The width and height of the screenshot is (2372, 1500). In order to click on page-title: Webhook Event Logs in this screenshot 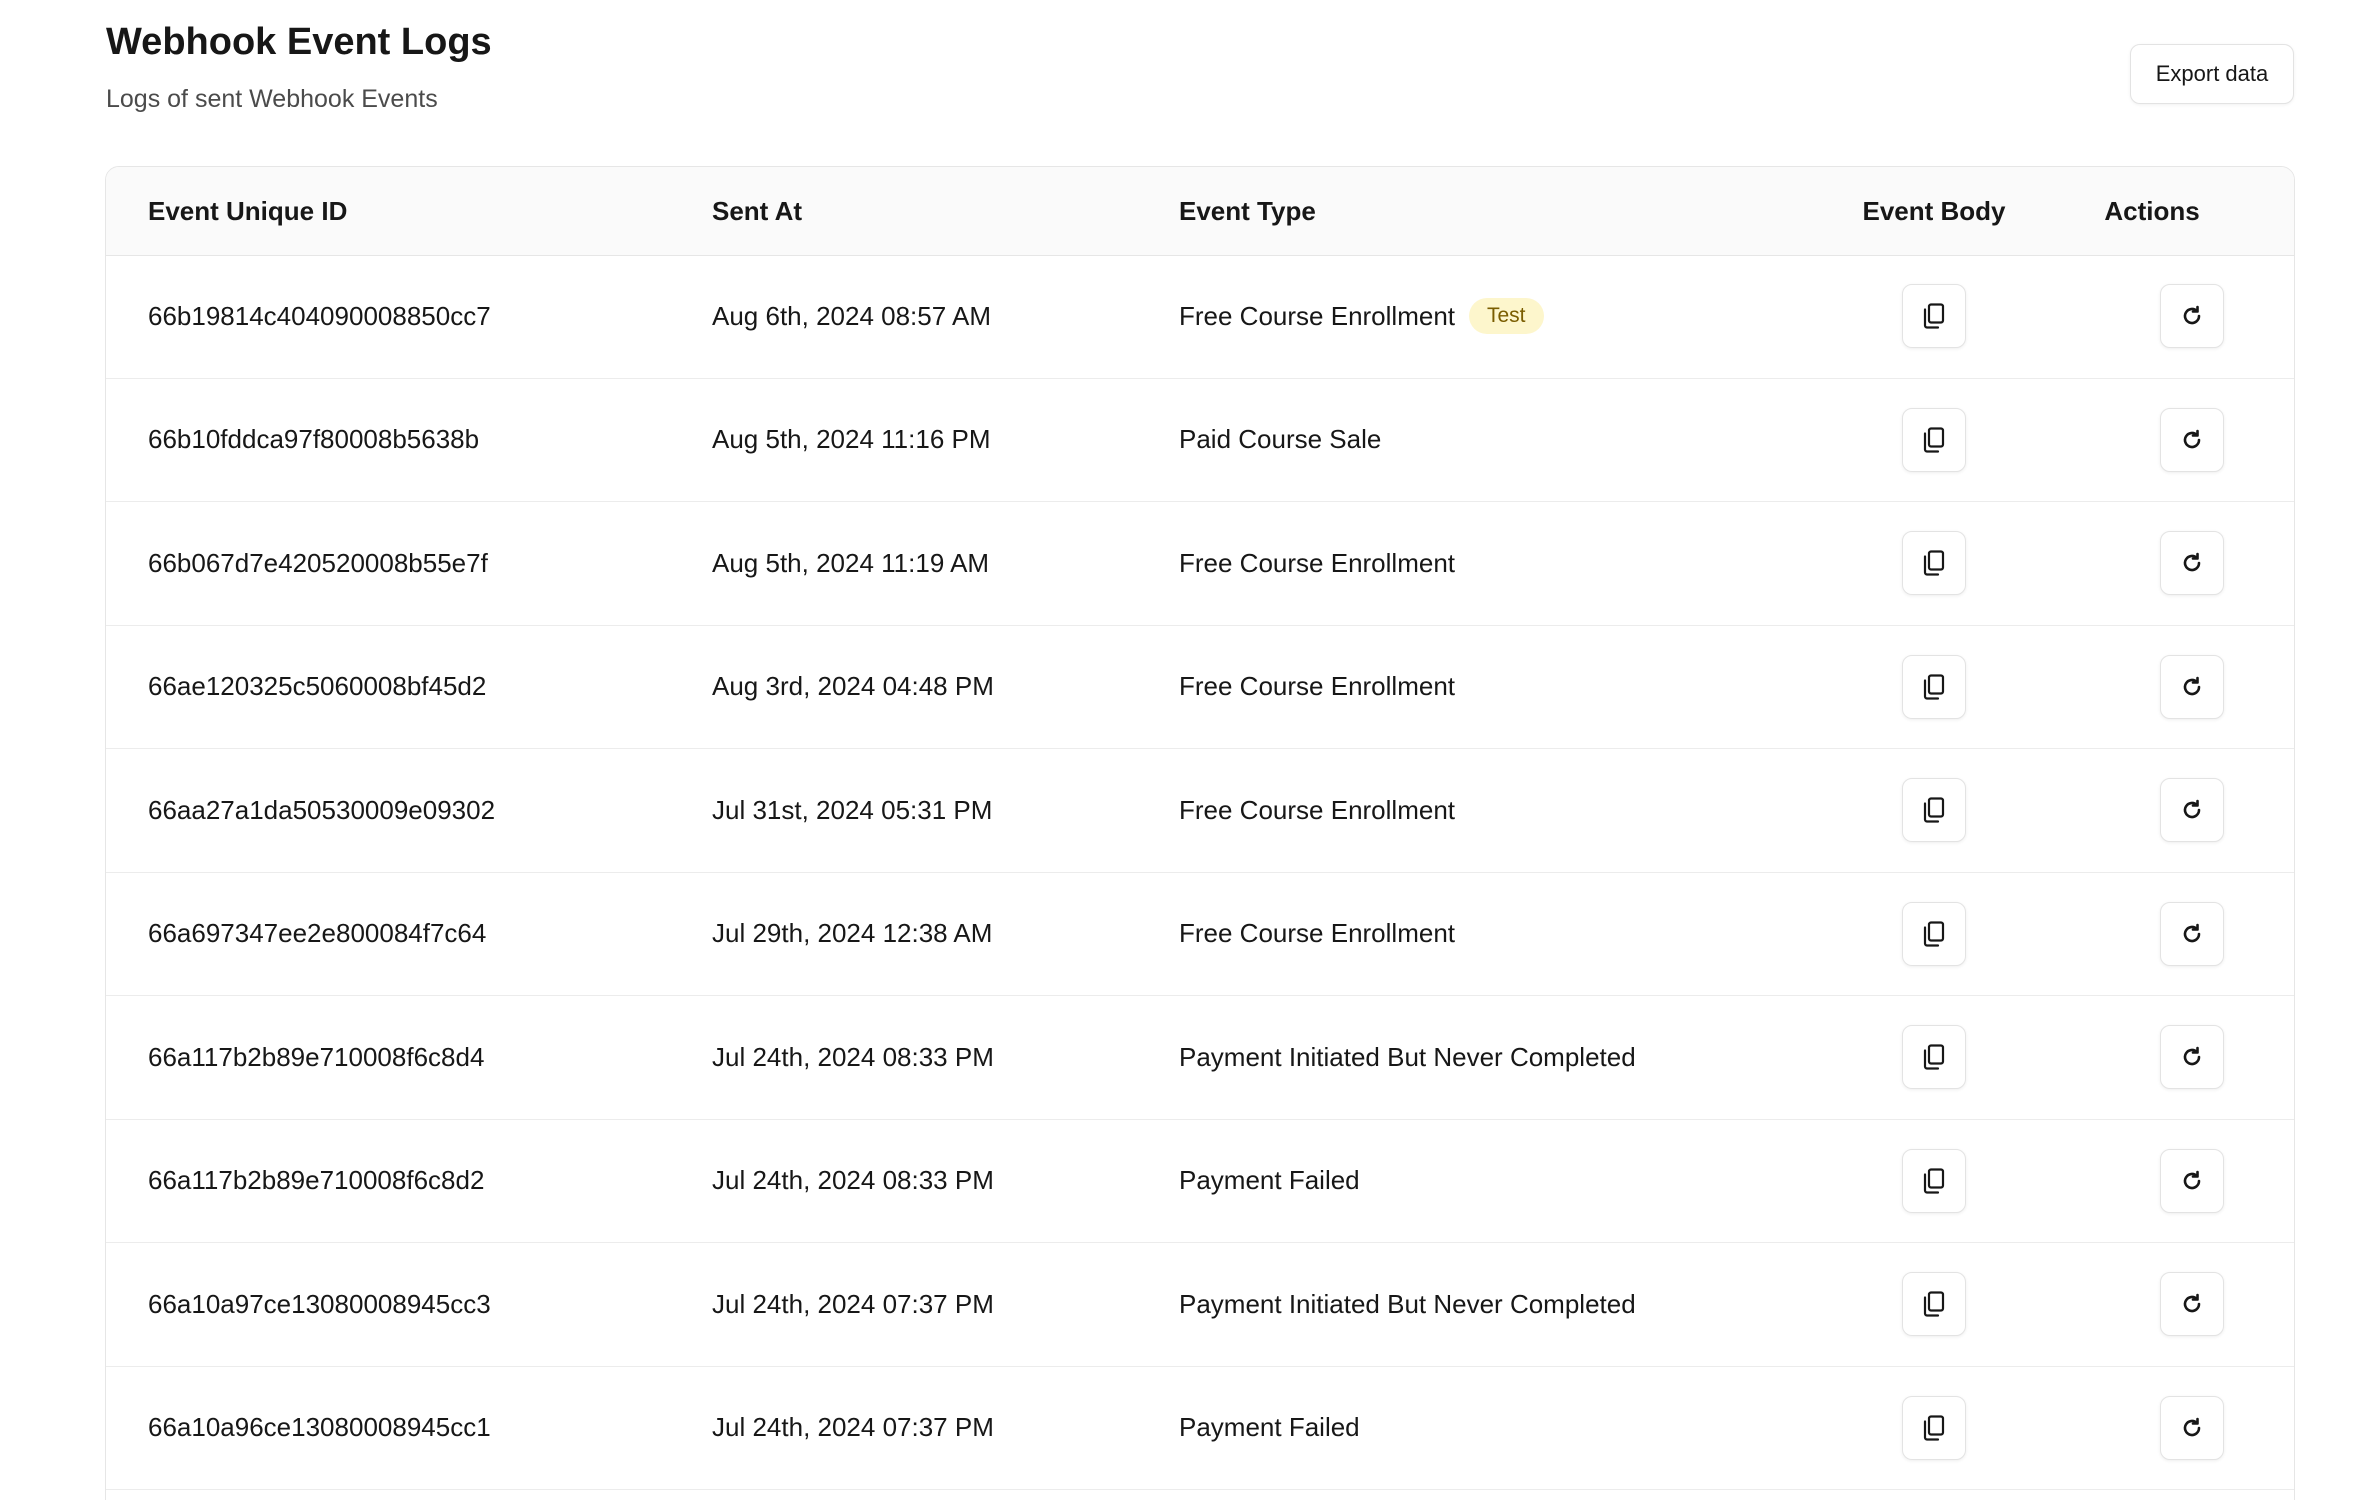, I will do `click(299, 42)`.